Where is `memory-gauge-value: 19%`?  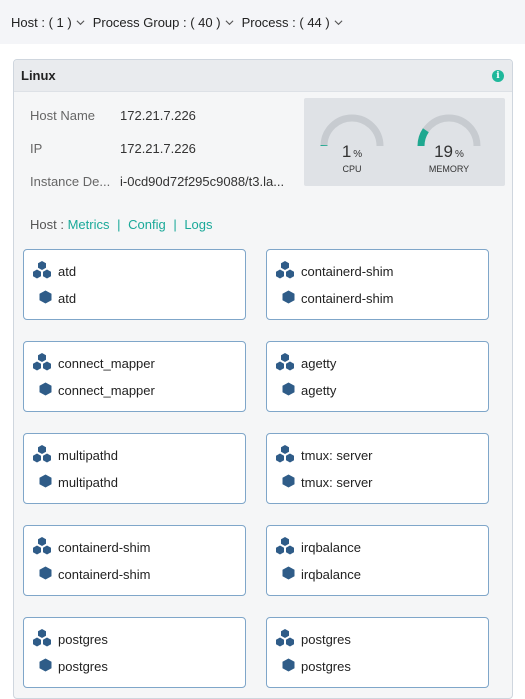
memory-gauge-value: 19% is located at coordinates (449, 151).